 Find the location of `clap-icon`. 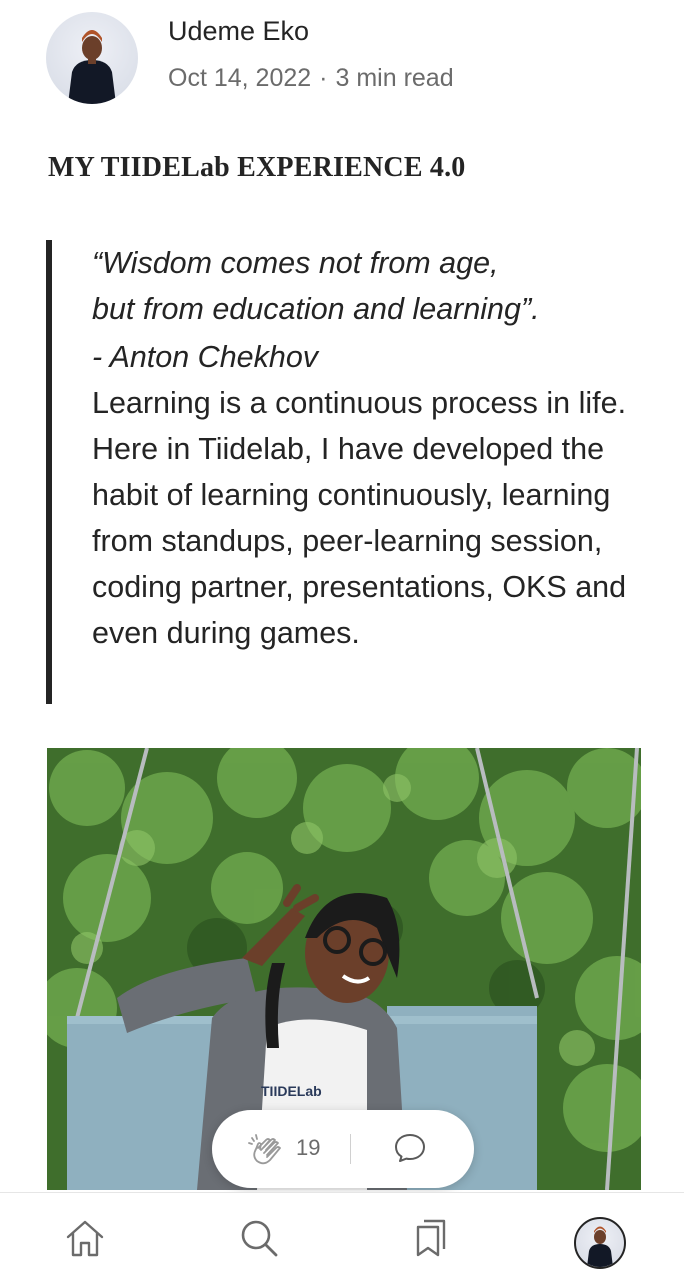

clap-icon is located at coordinates (266, 1150).